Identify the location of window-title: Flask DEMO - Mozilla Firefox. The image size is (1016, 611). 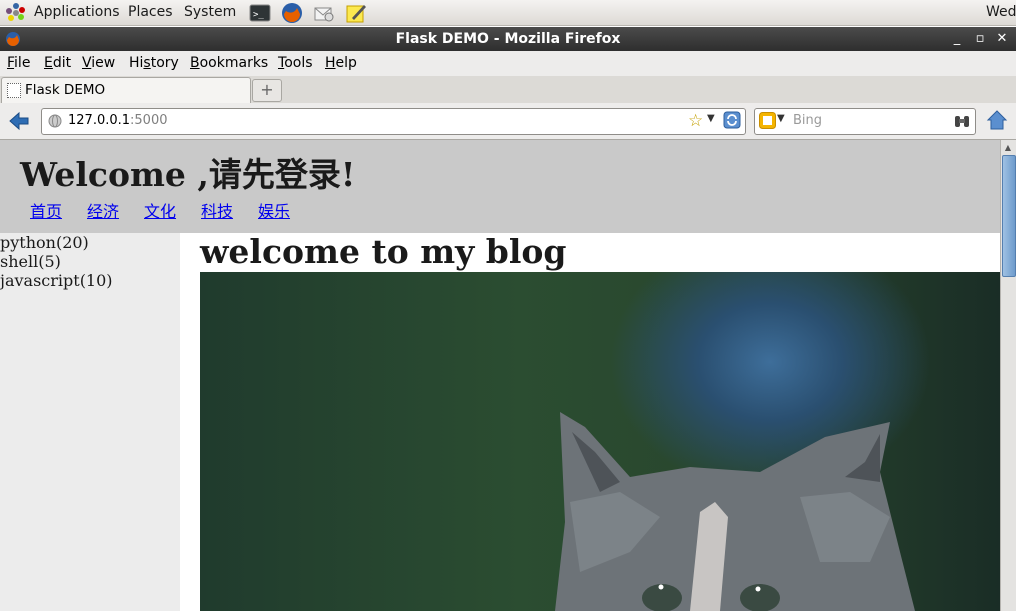
(508, 39).